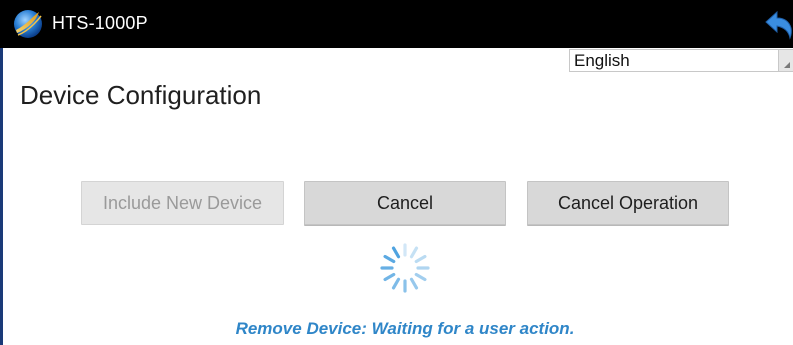 The width and height of the screenshot is (793, 345). Describe the element at coordinates (405, 268) in the screenshot. I see `loading-spinner-icon` at that location.